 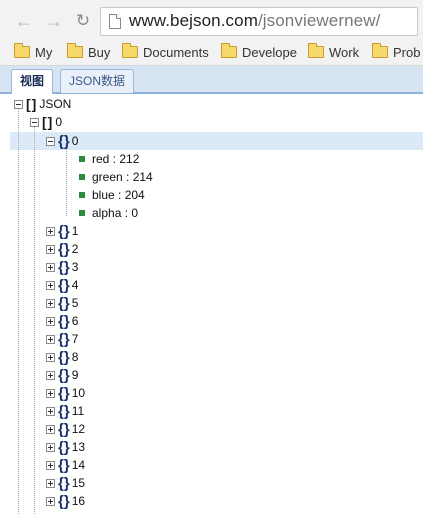 I want to click on tree-node-object: {} 16, so click(x=65, y=501).